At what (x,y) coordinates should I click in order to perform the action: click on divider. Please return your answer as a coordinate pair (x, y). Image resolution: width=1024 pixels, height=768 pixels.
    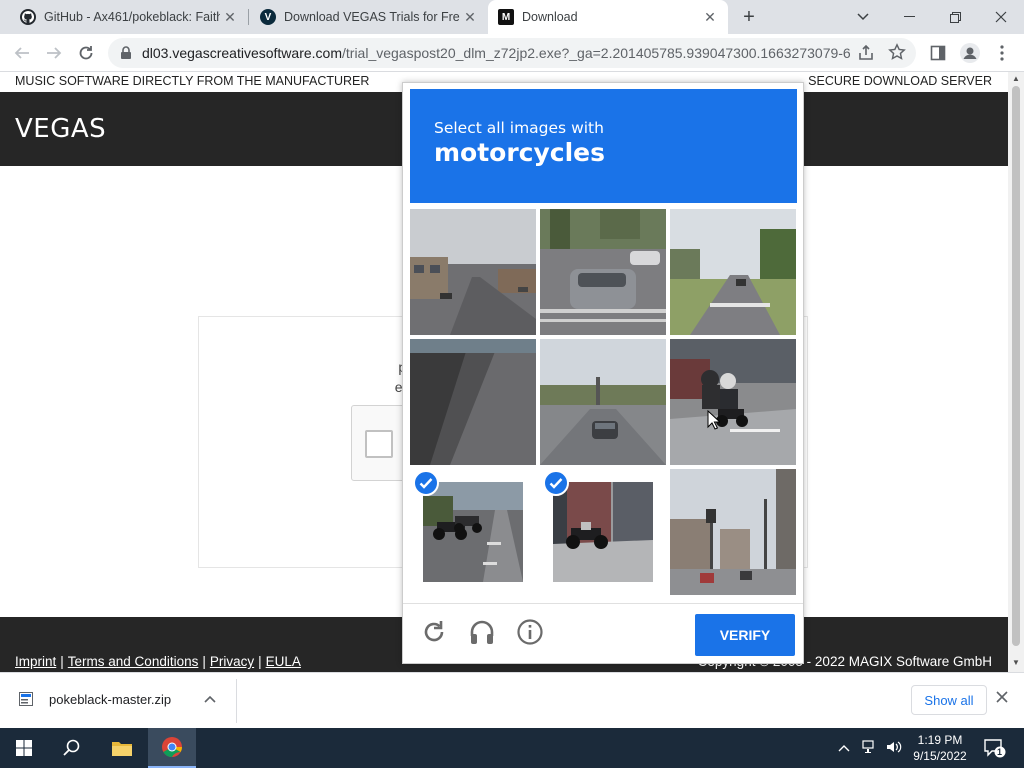
    Looking at the image, I should click on (236, 701).